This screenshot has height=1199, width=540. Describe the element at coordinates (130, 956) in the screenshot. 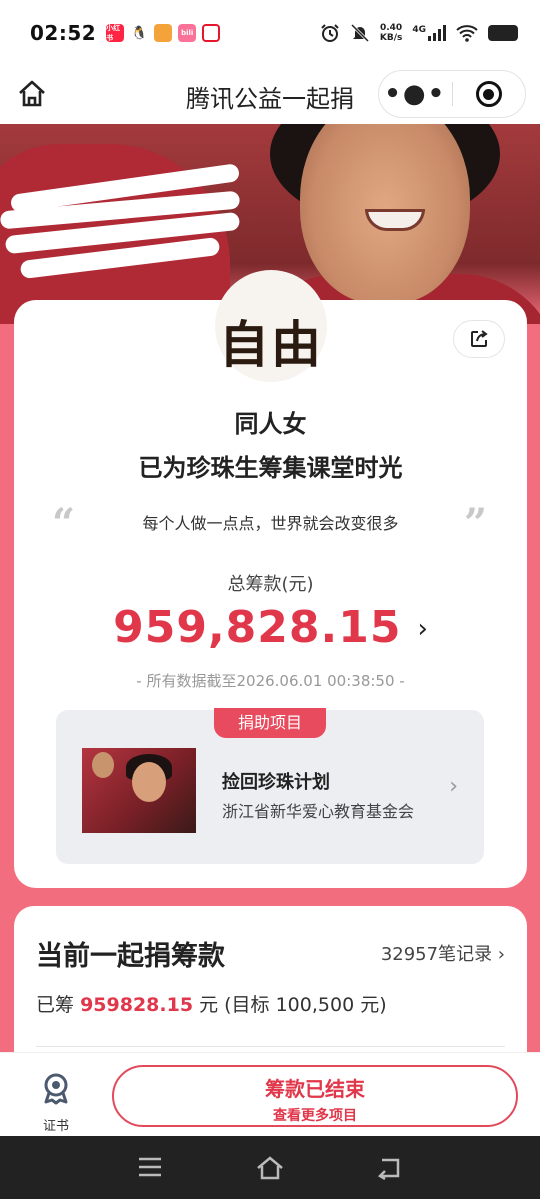

I see `group-fundraising-title: 当前一起捐筹款` at that location.